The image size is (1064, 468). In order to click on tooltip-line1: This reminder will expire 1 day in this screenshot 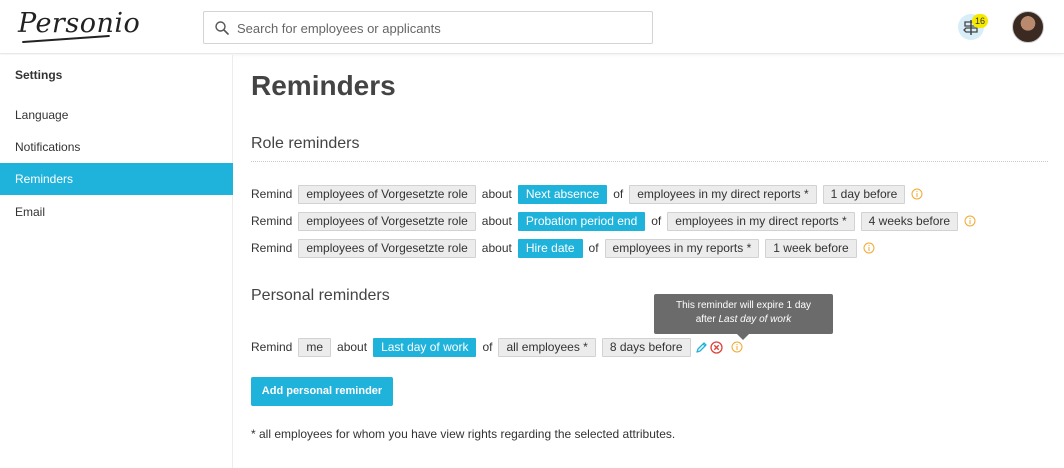, I will do `click(743, 305)`.